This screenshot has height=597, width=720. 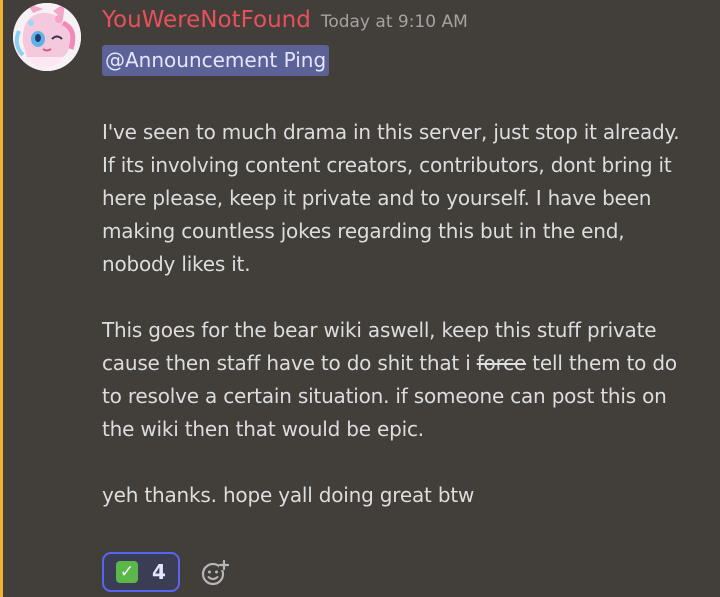 What do you see at coordinates (141, 572) in the screenshot?
I see `reaction-button: ✓ 4` at bounding box center [141, 572].